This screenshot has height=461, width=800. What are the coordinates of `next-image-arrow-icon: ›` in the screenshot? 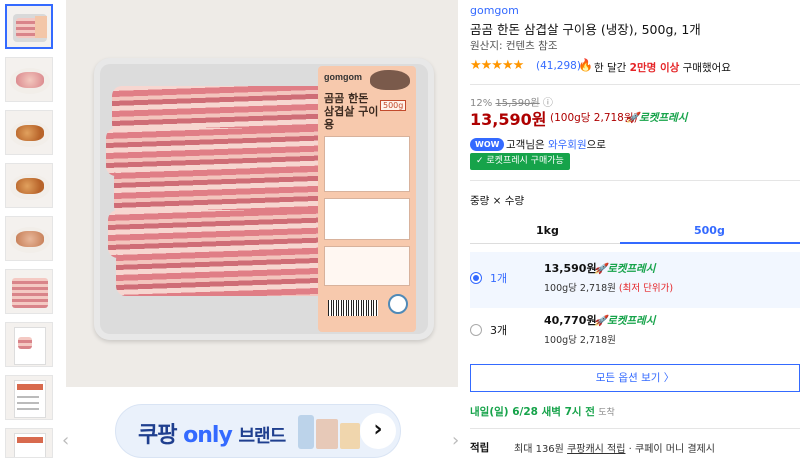 It's located at (455, 440).